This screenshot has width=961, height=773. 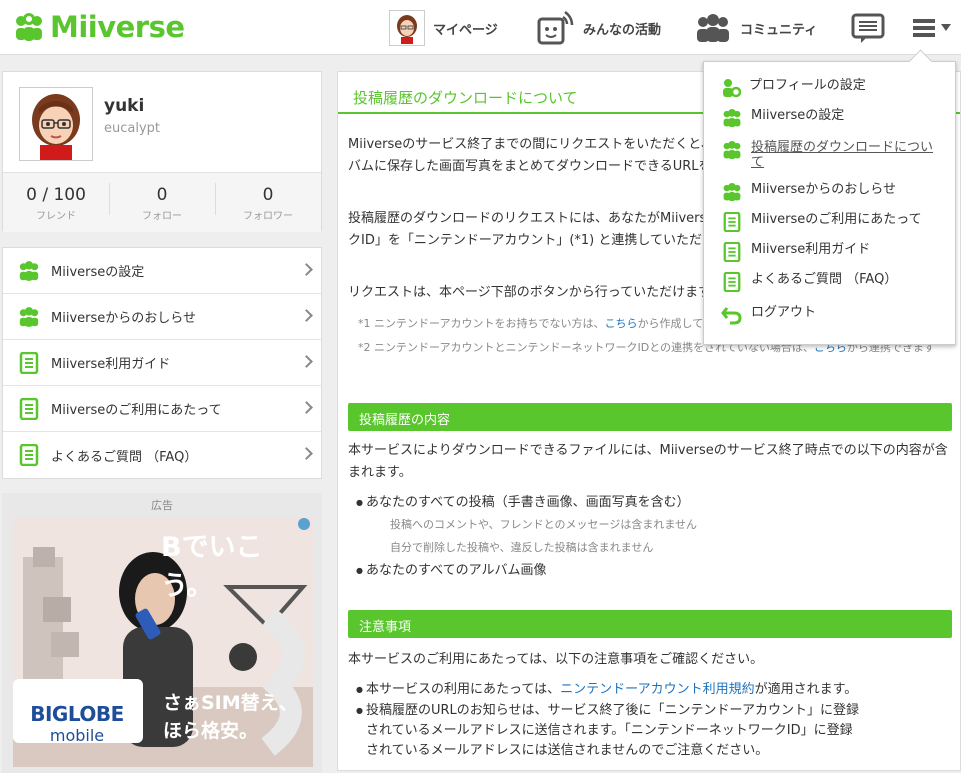 I want to click on stat-followers: 0 フォロワー, so click(x=268, y=202).